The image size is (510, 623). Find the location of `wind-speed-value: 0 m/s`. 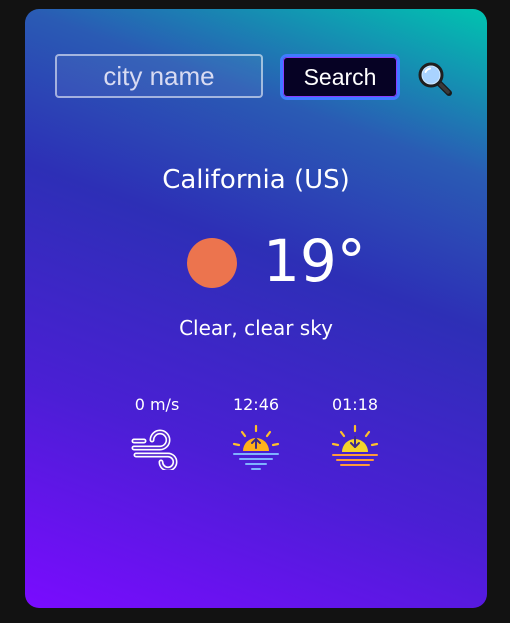

wind-speed-value: 0 m/s is located at coordinates (157, 404).